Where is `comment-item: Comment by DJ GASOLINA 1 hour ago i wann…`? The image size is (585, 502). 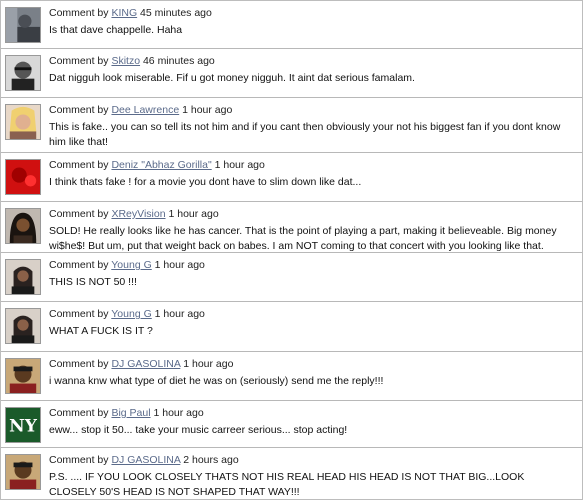 comment-item: Comment by DJ GASOLINA 1 hour ago i wann… is located at coordinates (291, 376).